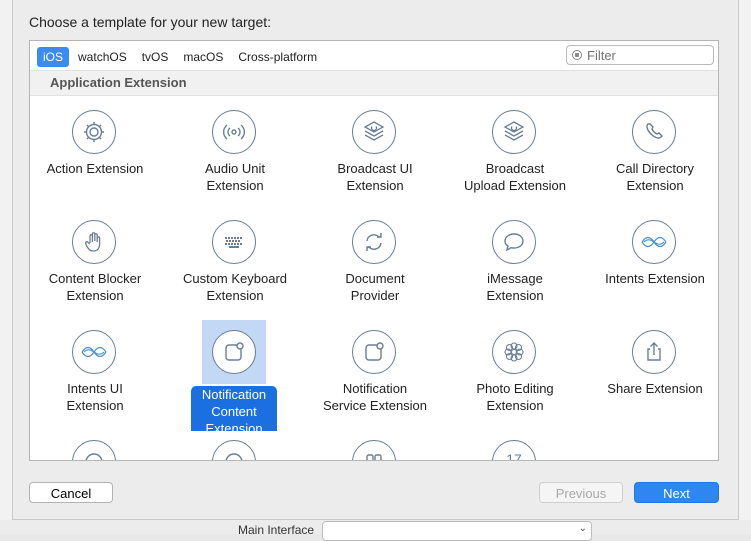  What do you see at coordinates (234, 408) in the screenshot?
I see `selected-template-label: Notification Content Extension` at bounding box center [234, 408].